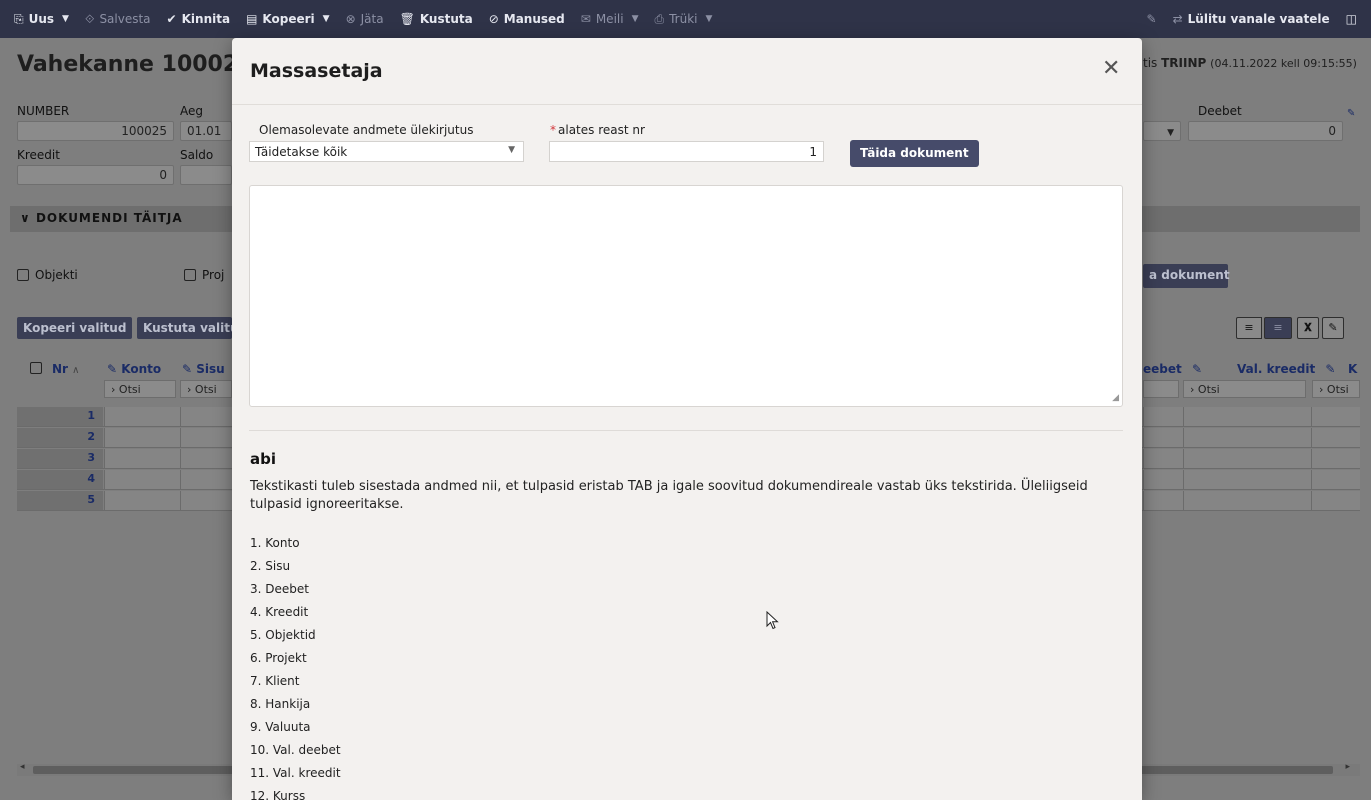 This screenshot has width=1371, height=800. I want to click on col-konto-label: Konto, so click(141, 369).